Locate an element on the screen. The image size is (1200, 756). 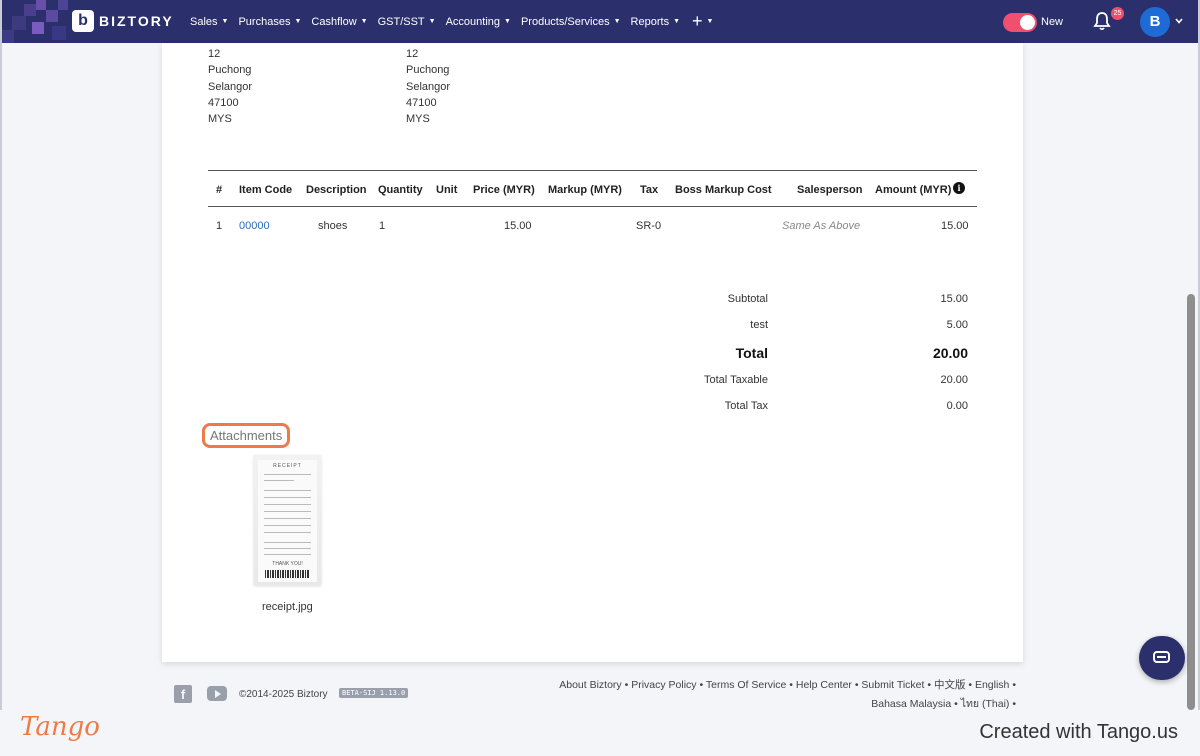
chat-icon is located at coordinates (1161, 657).